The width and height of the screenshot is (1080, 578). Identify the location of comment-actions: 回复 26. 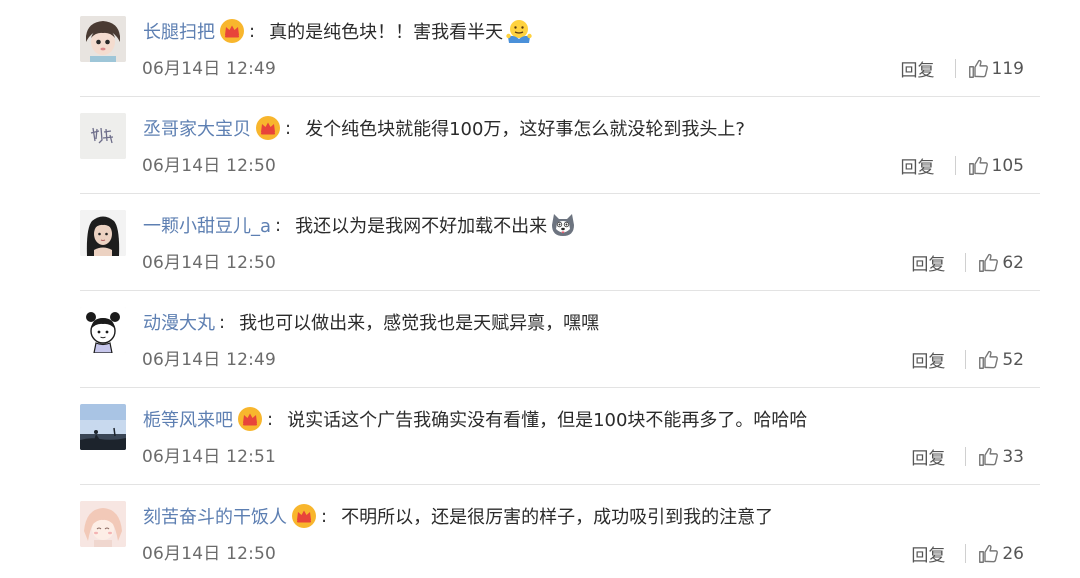
(967, 554).